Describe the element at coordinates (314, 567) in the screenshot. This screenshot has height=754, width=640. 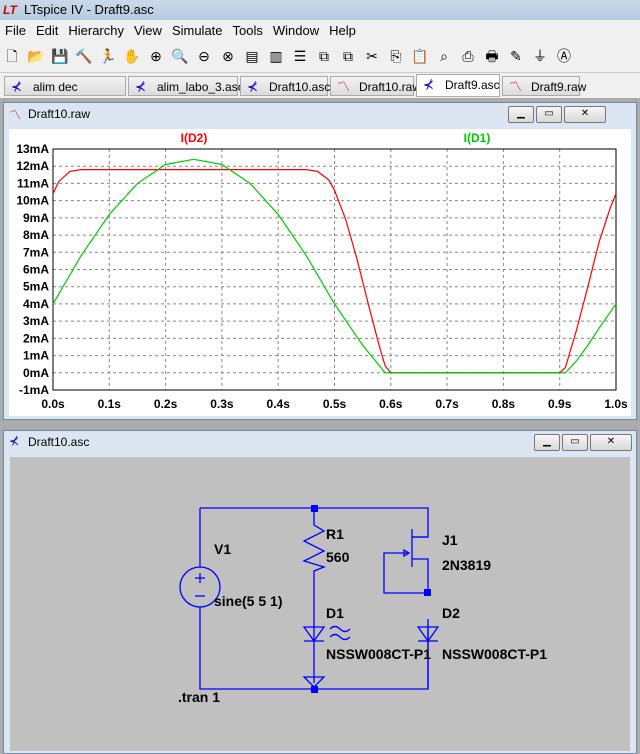
I see `resistor-r1` at that location.